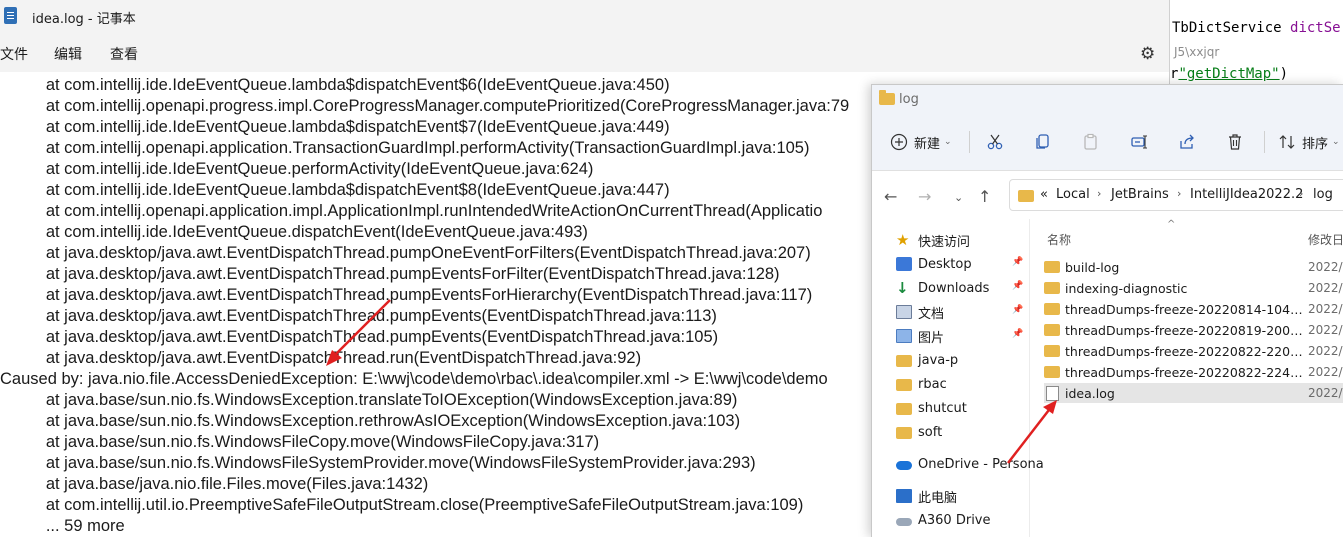 This screenshot has width=1343, height=537. I want to click on file-row: idea.log 2022/(, so click(1193, 393).